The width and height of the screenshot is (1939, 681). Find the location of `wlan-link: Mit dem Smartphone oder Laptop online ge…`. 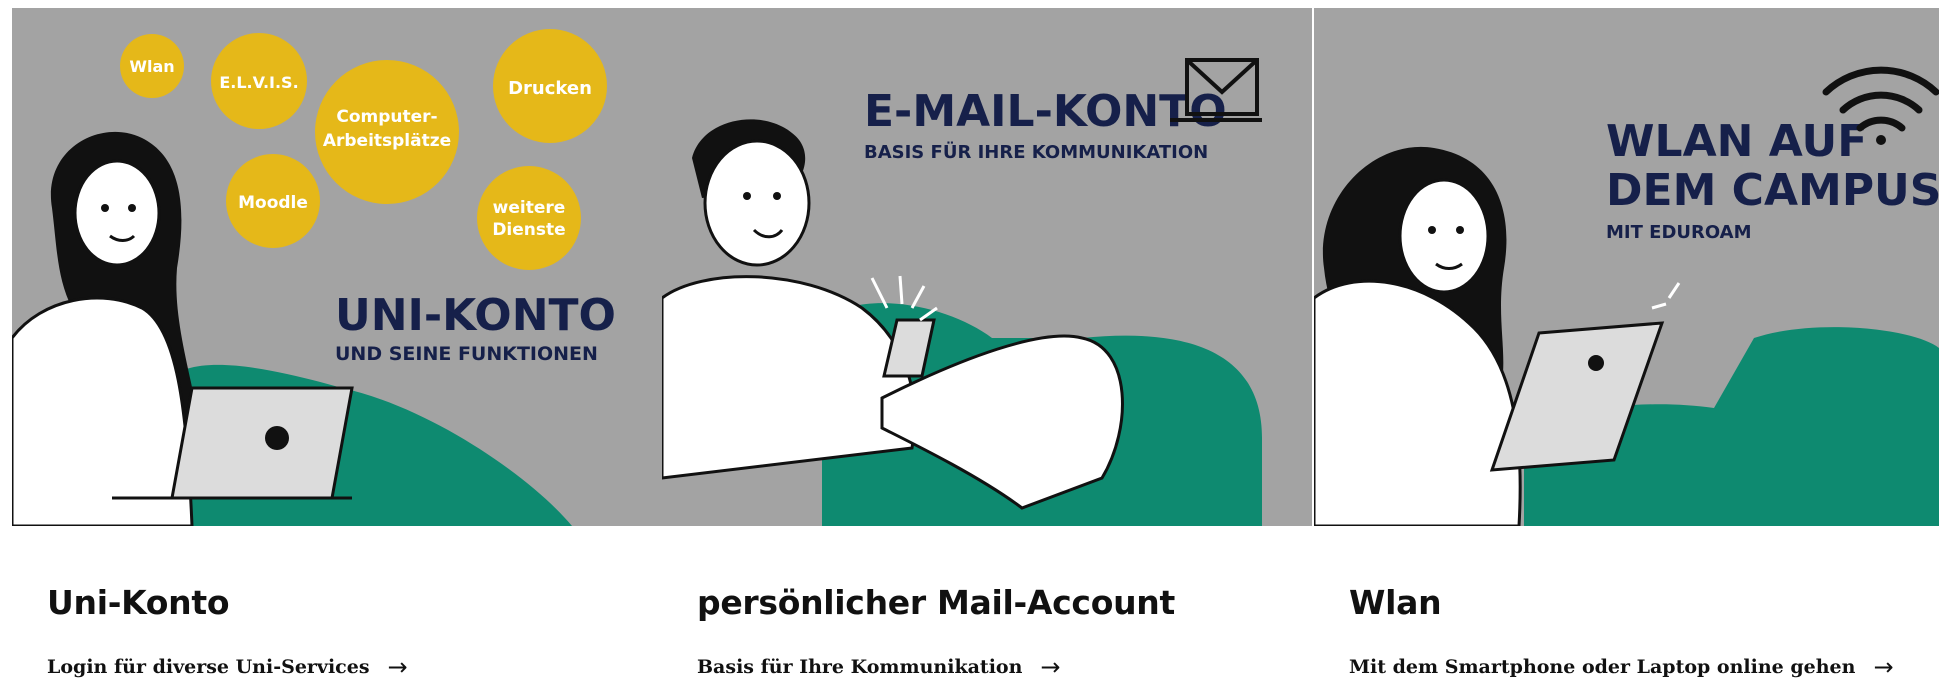

wlan-link: Mit dem Smartphone oder Laptop online ge… is located at coordinates (1621, 667).